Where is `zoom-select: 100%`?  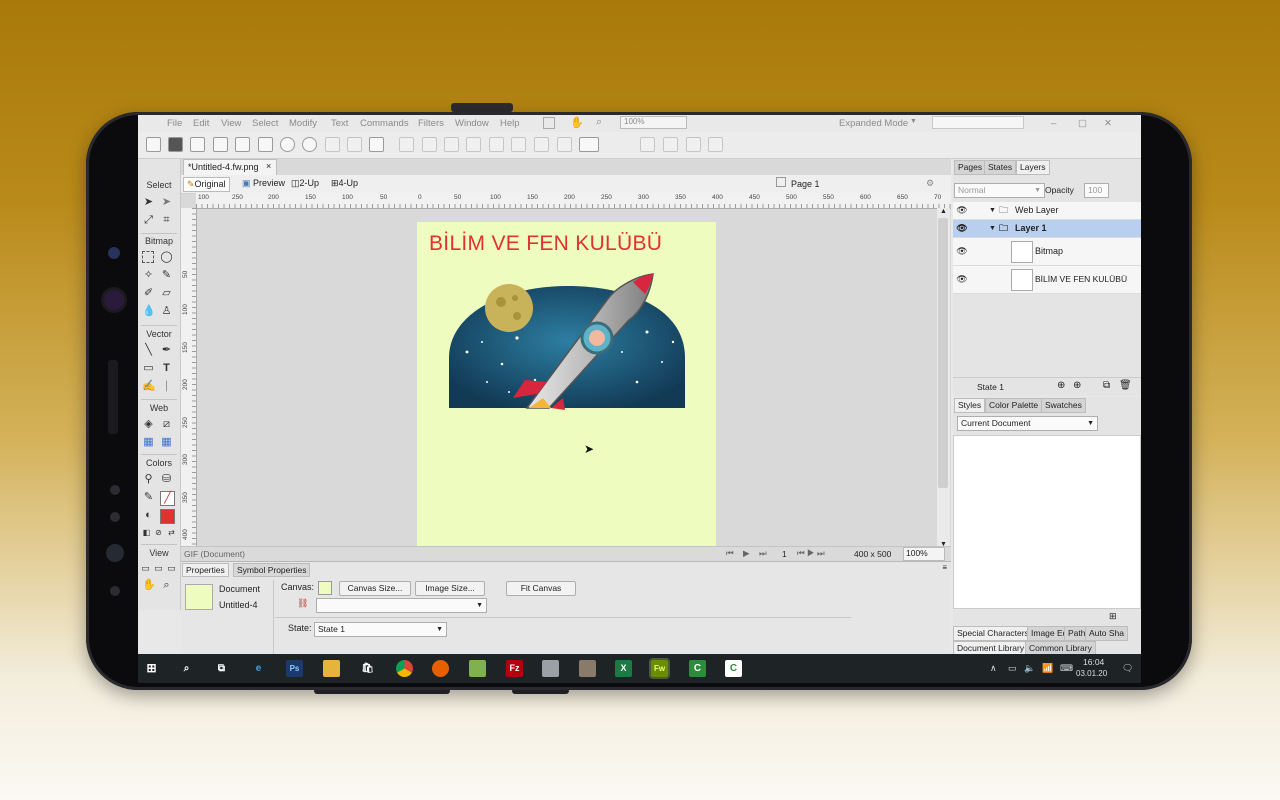 zoom-select: 100% is located at coordinates (653, 122).